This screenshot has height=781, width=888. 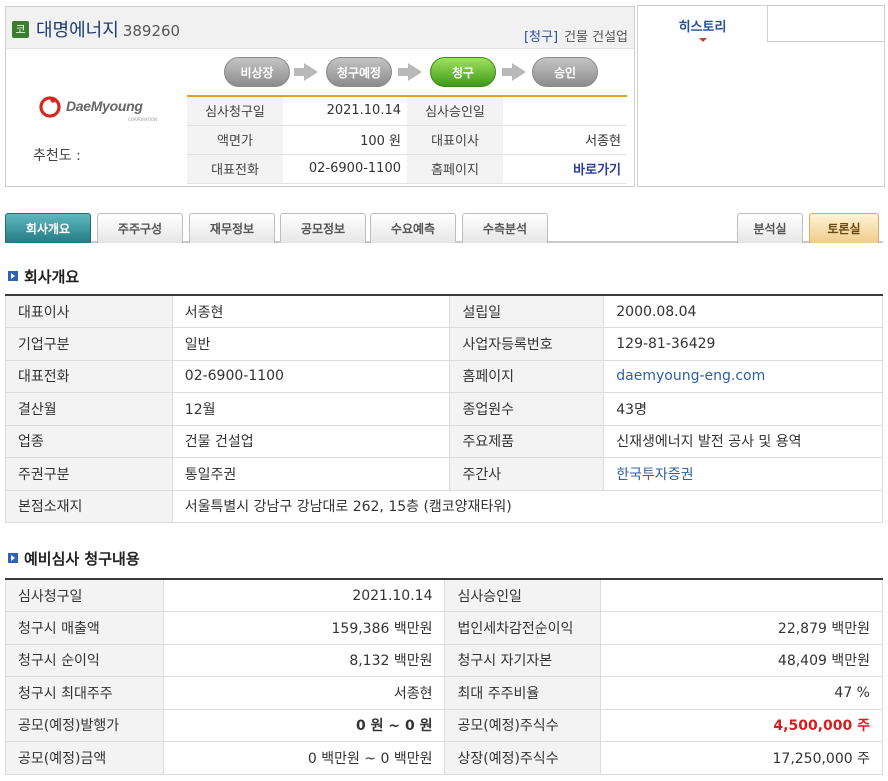 I want to click on tab-financials: 재무정보, so click(x=232, y=228).